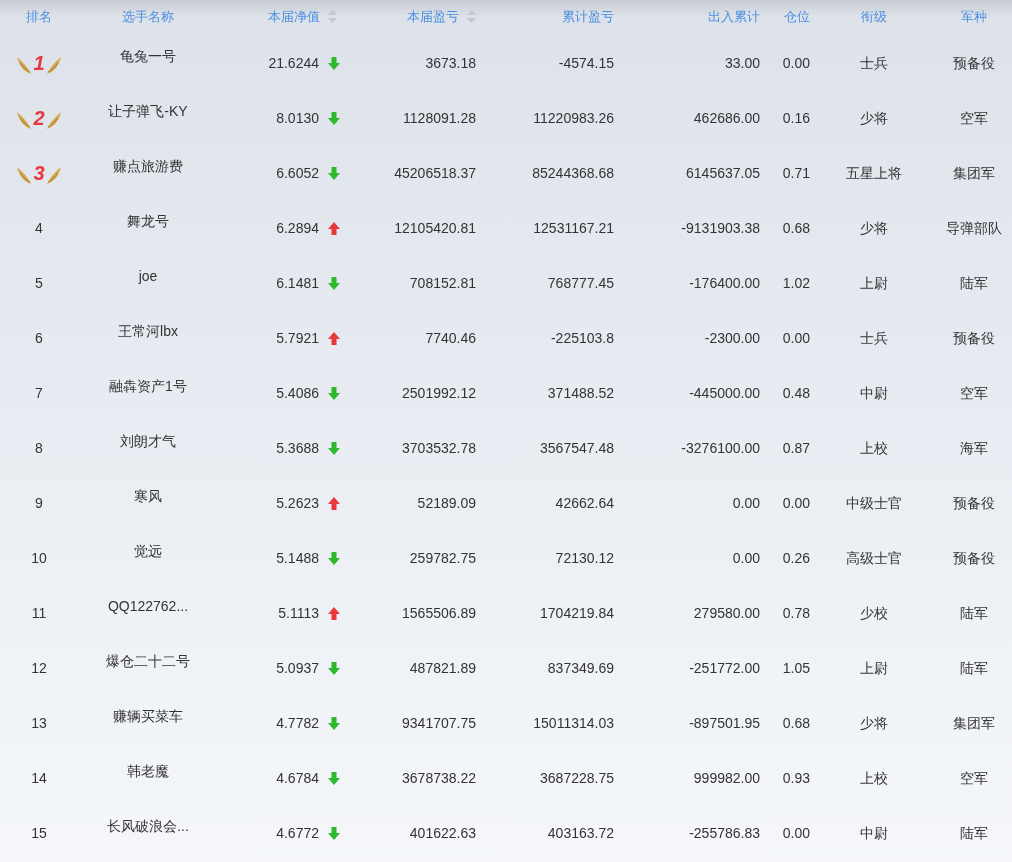 The width and height of the screenshot is (1012, 862). Describe the element at coordinates (724, 393) in the screenshot. I see `flow-value: -445000.00` at that location.